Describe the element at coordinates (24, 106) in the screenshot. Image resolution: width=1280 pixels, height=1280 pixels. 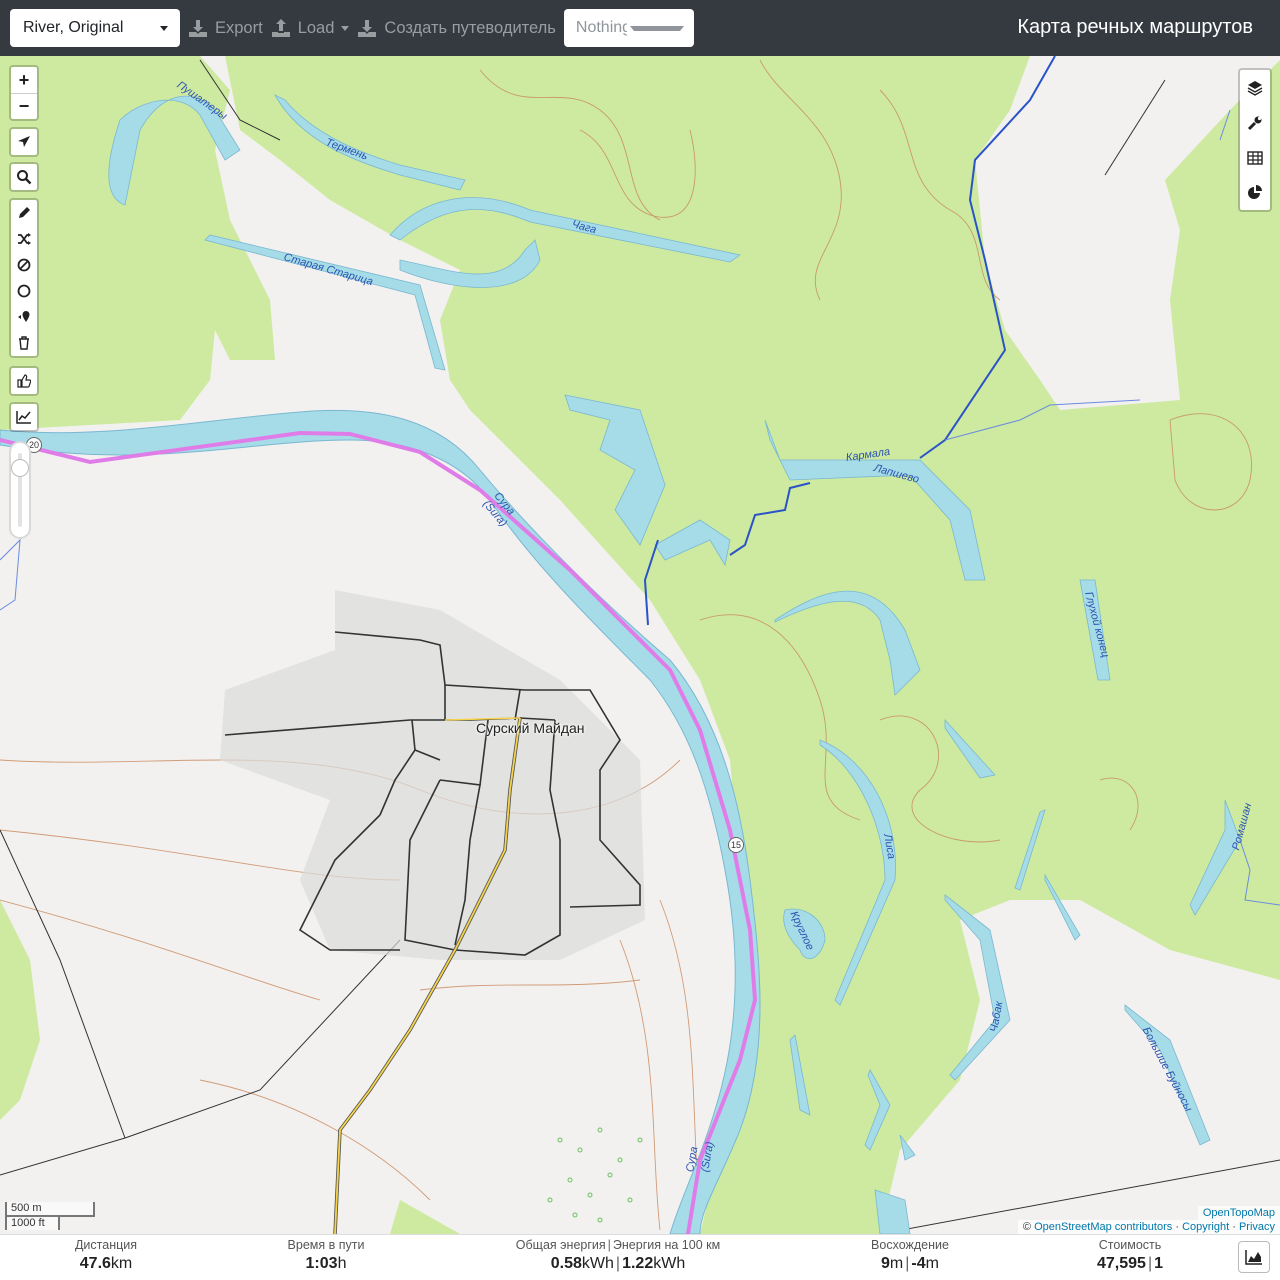
I see `zoom-out-button: −` at that location.